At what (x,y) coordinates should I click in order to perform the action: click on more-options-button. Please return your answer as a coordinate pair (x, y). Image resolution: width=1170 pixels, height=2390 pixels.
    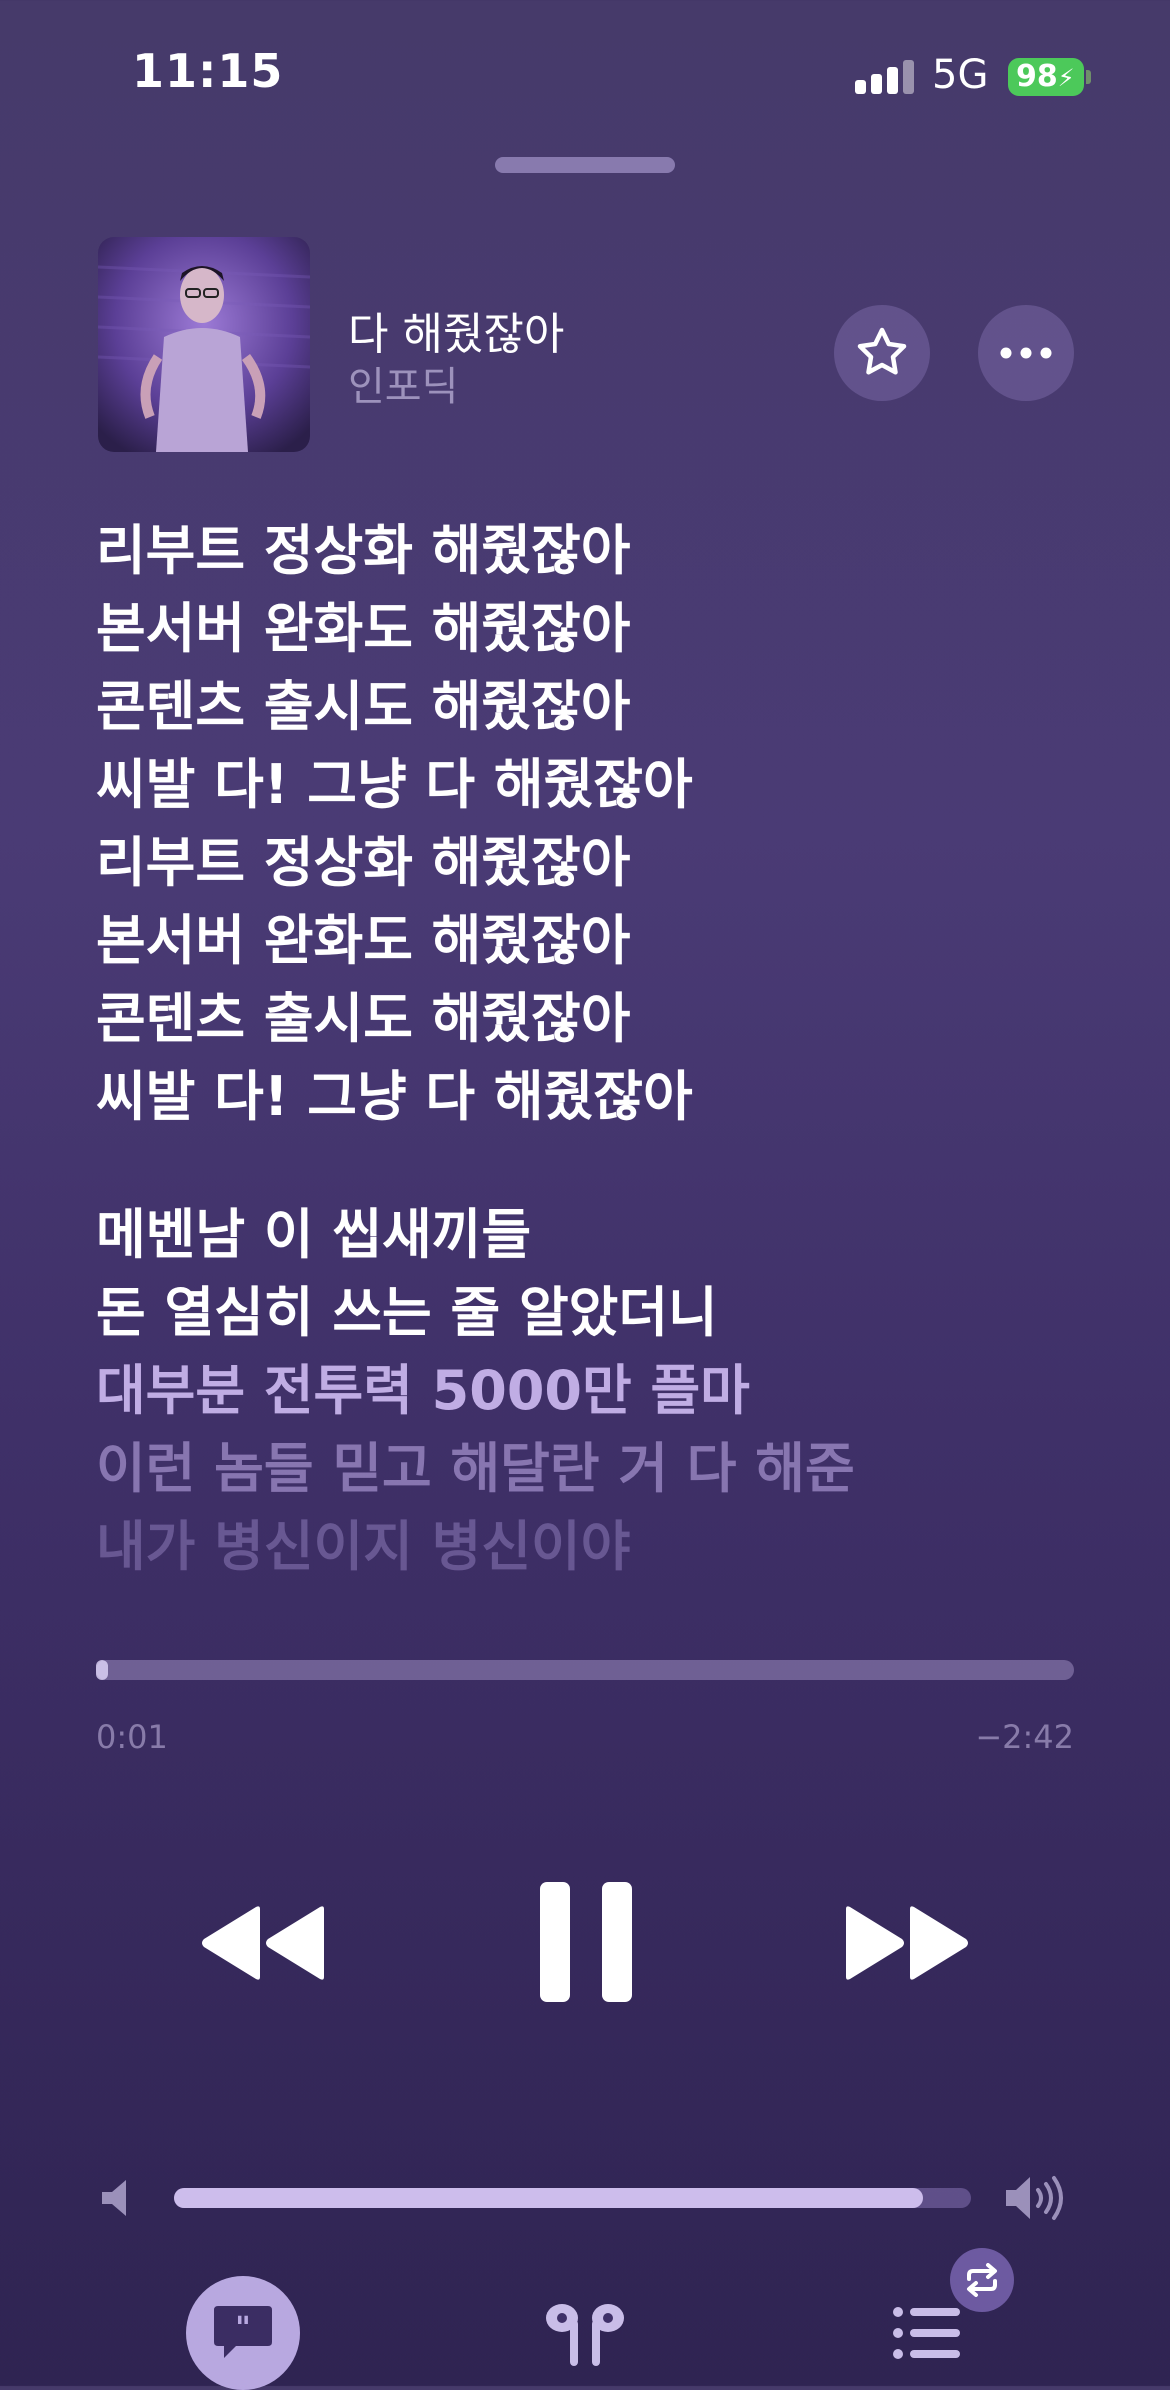
    Looking at the image, I should click on (1026, 353).